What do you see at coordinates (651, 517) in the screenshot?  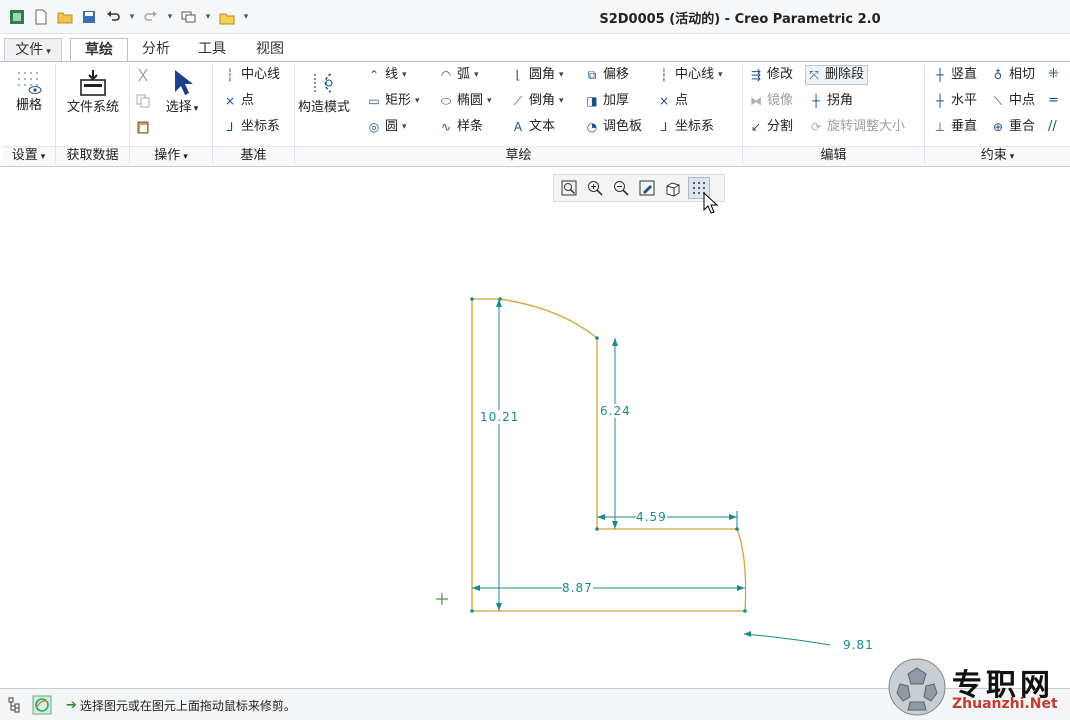 I see `dimension-inner-width: 4.59` at bounding box center [651, 517].